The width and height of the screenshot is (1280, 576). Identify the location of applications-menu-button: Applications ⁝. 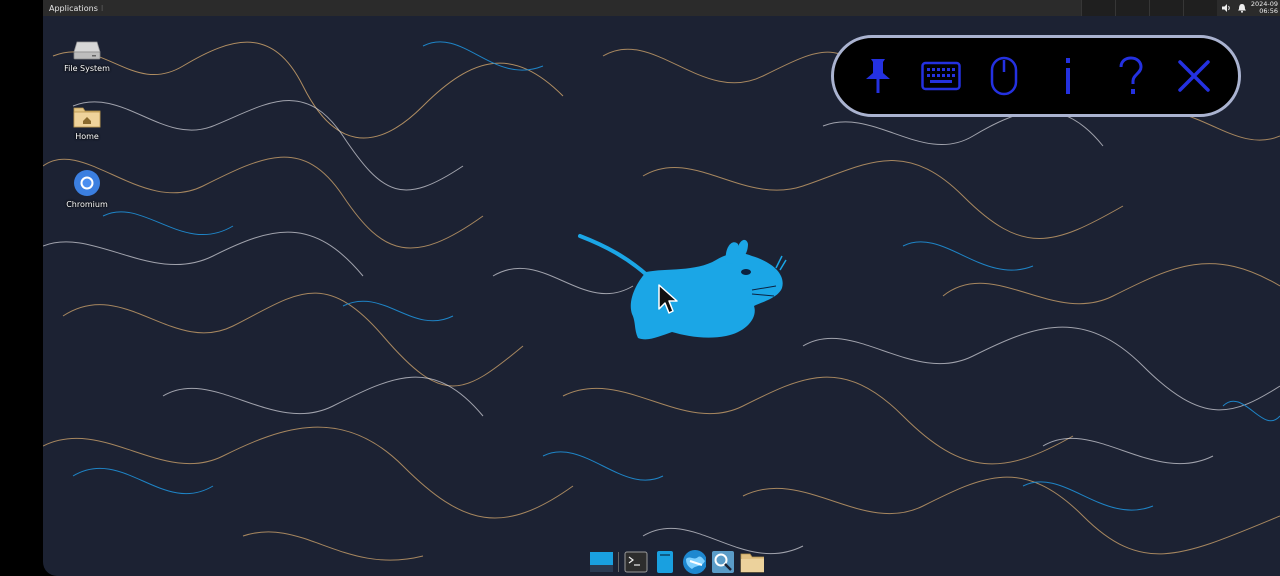
(76, 8).